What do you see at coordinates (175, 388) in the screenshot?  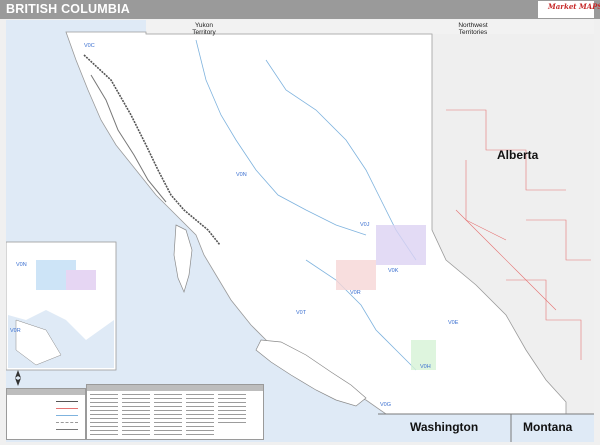 I see `index-heading` at bounding box center [175, 388].